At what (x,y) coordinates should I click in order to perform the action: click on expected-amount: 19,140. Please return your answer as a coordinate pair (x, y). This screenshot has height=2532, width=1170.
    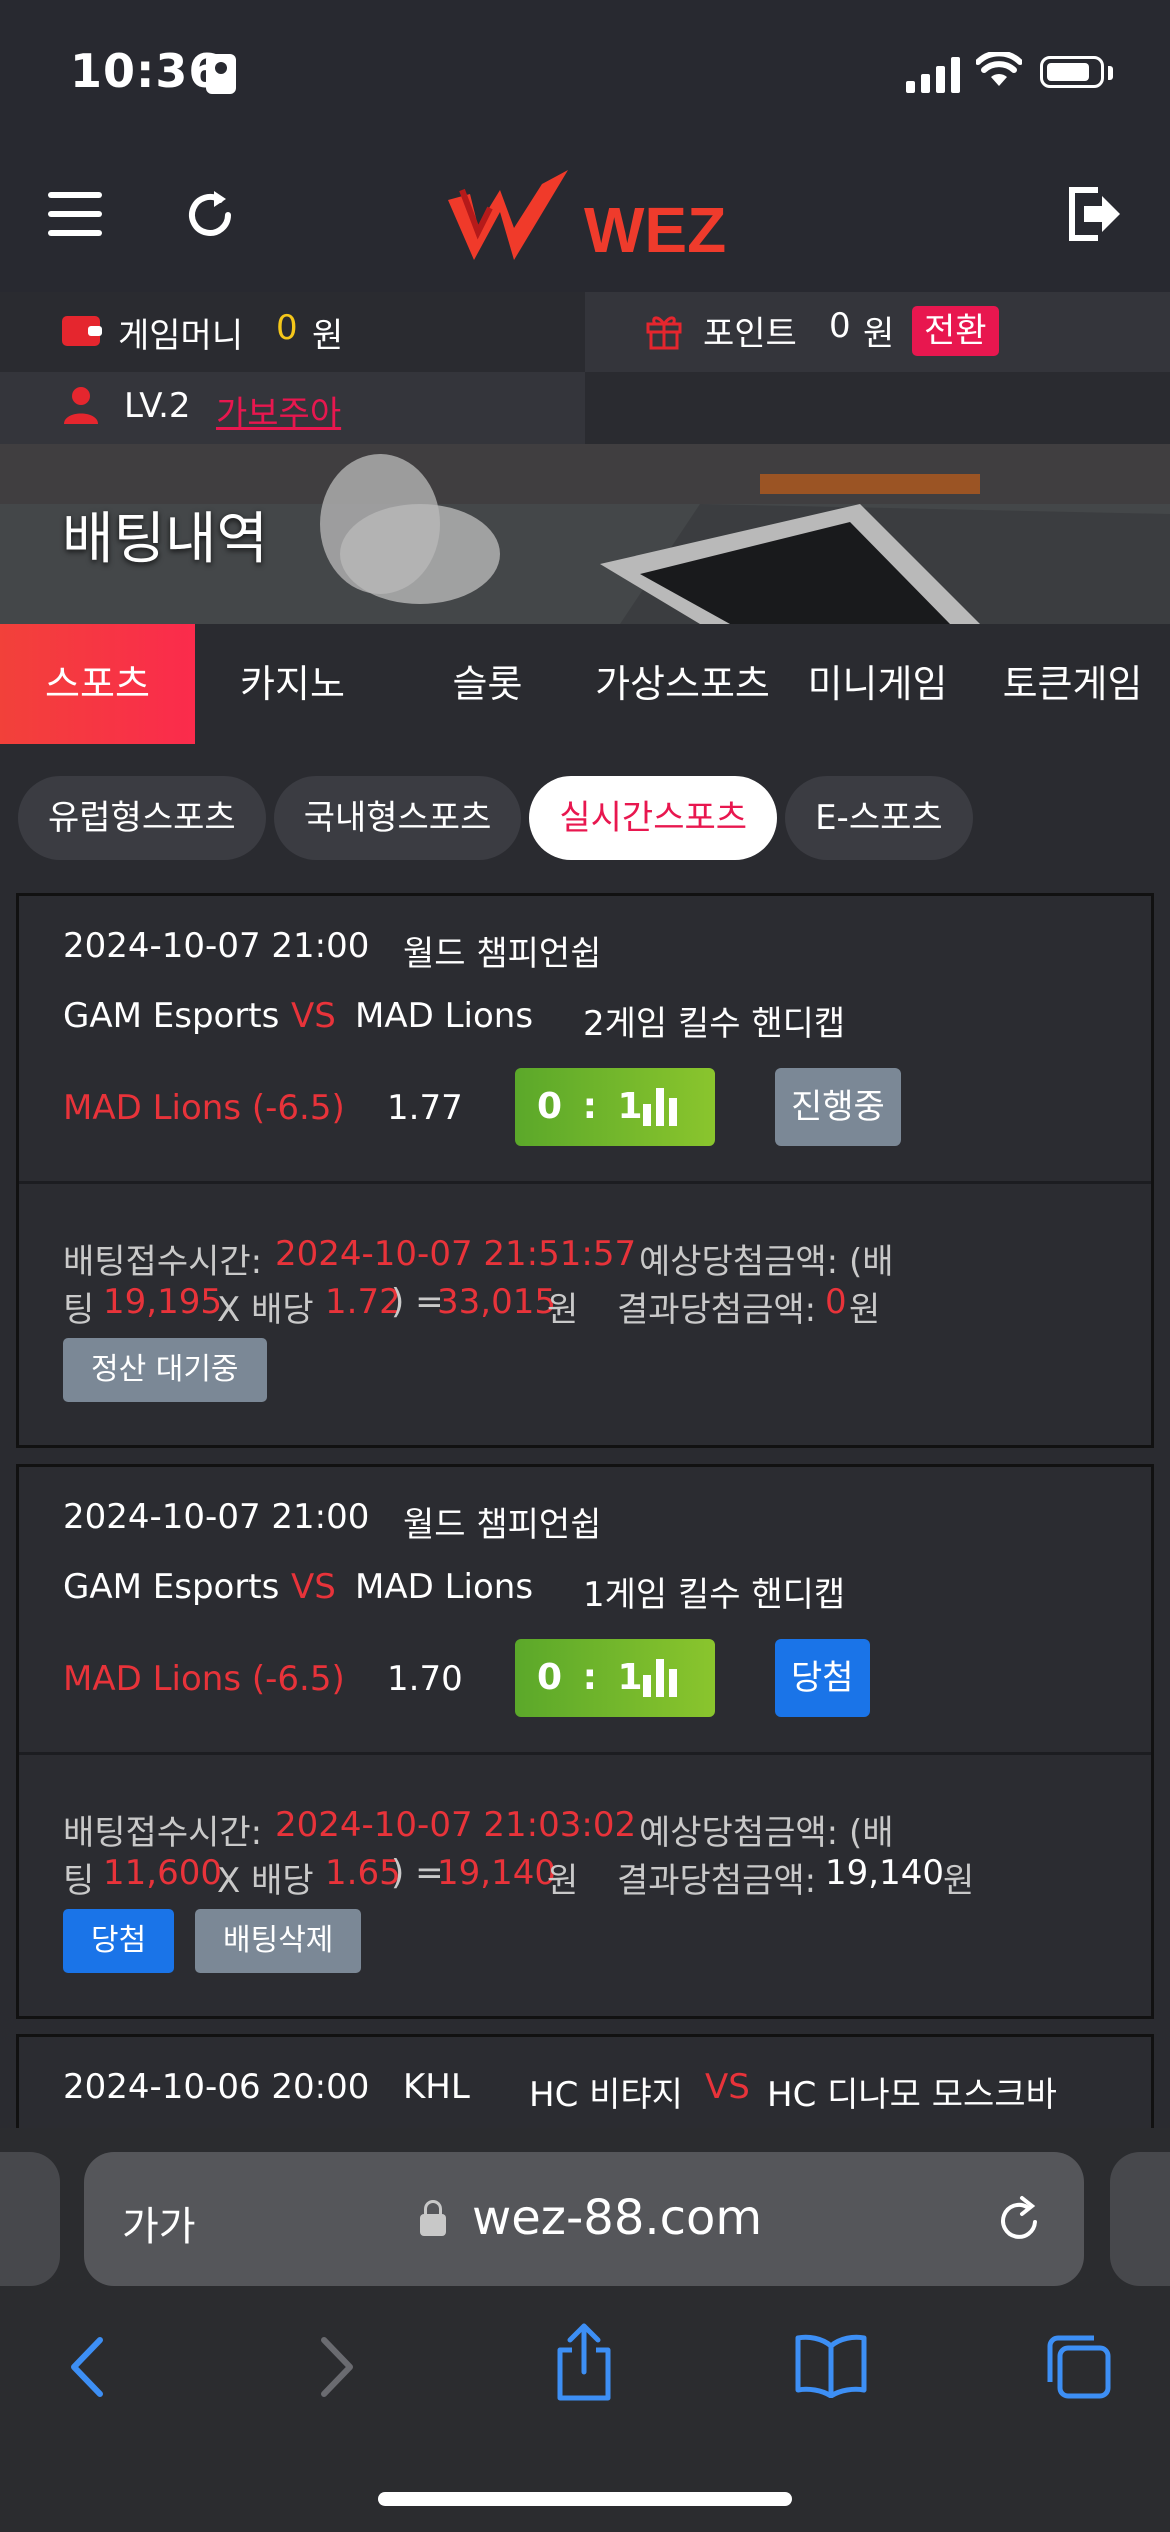
    Looking at the image, I should click on (496, 1873).